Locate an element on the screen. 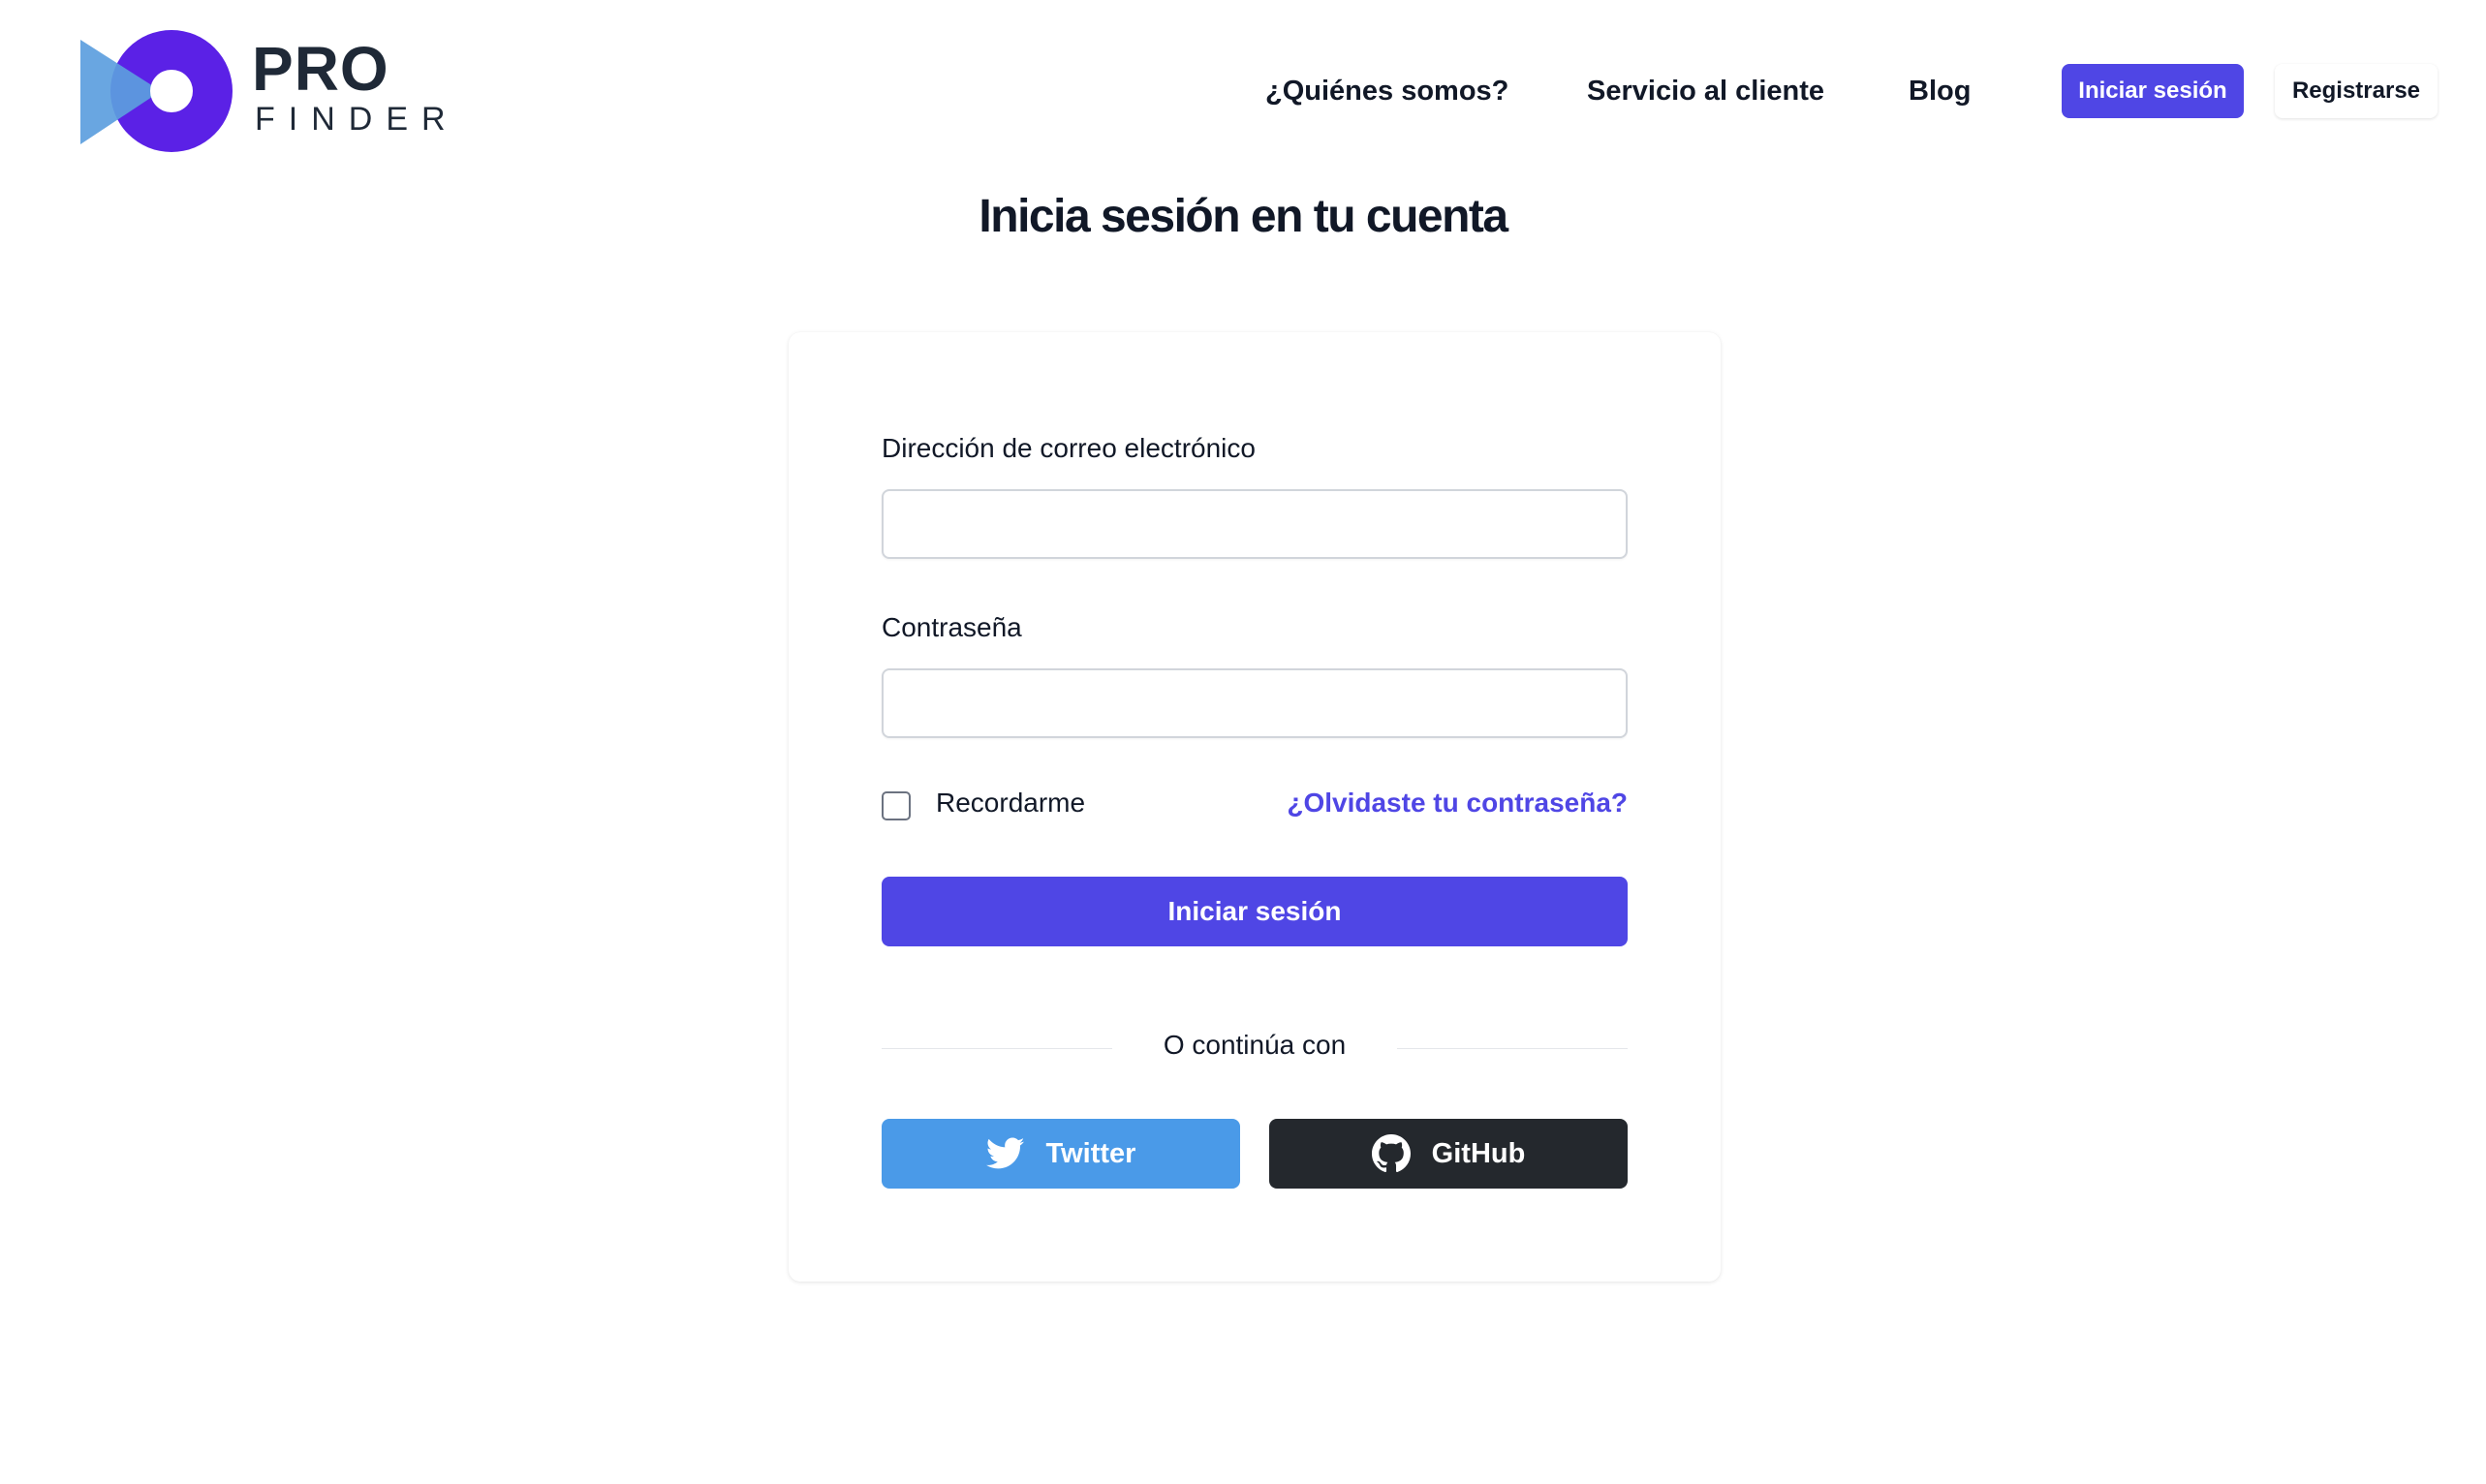 Image resolution: width=2486 pixels, height=1484 pixels. password-field is located at coordinates (1255, 703).